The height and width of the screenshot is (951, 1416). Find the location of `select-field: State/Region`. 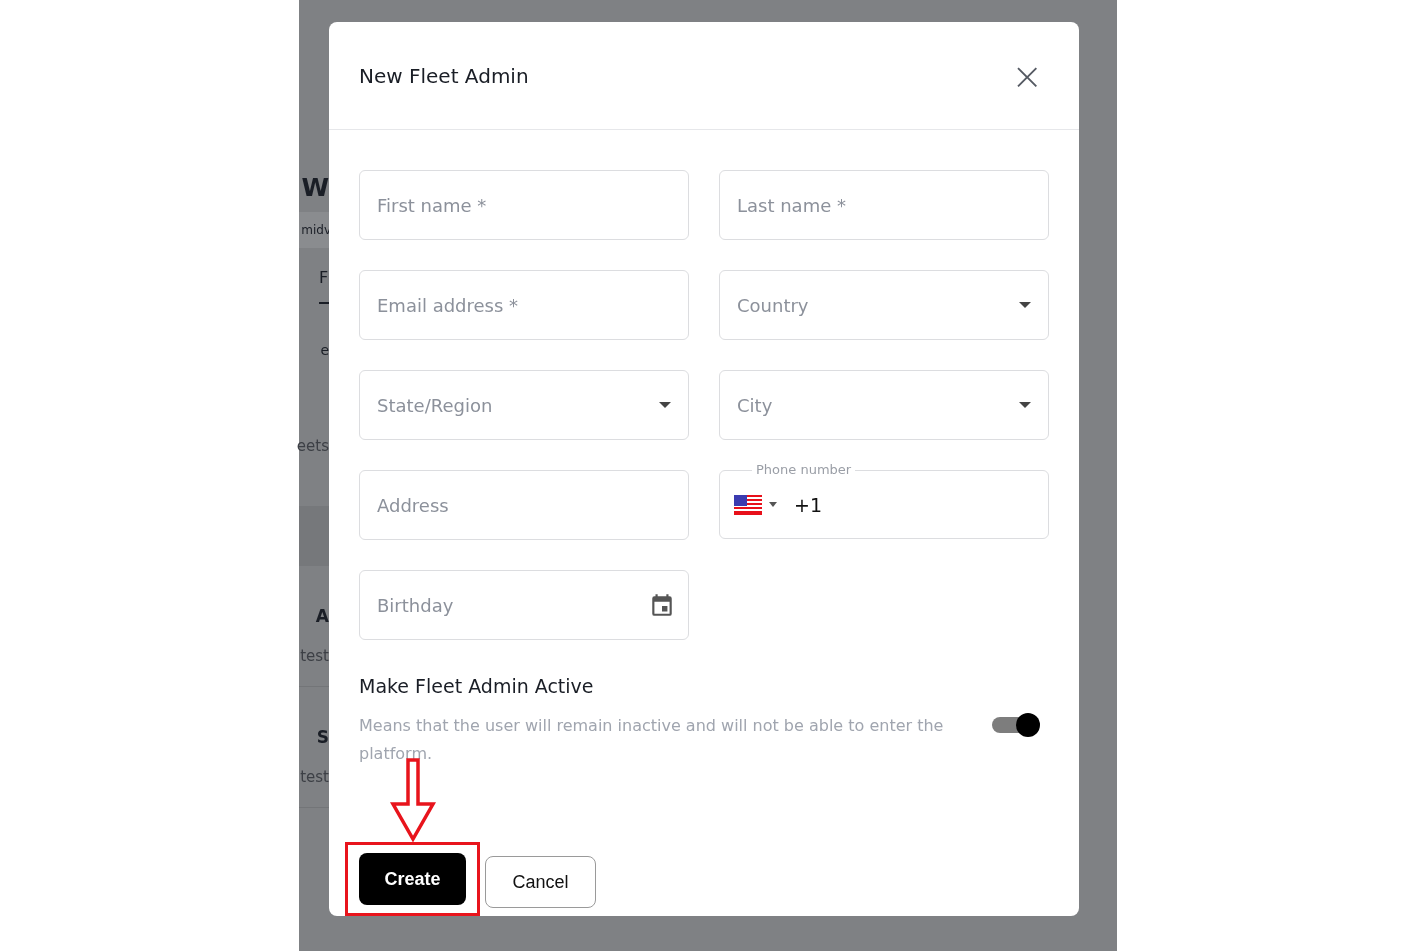

select-field: State/Region is located at coordinates (524, 405).